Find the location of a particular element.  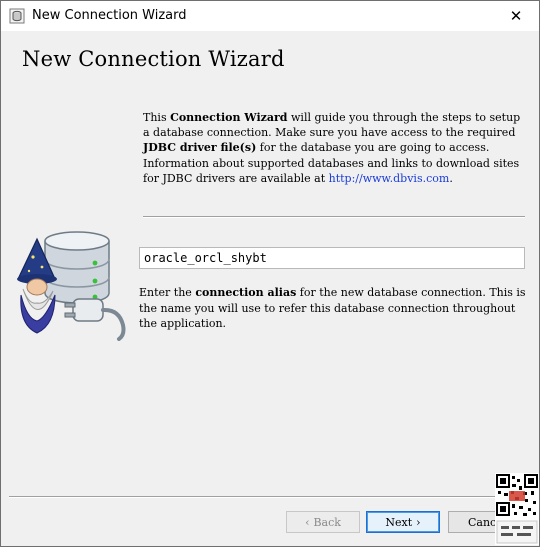

wizard-database-plug-icon is located at coordinates (74, 285).